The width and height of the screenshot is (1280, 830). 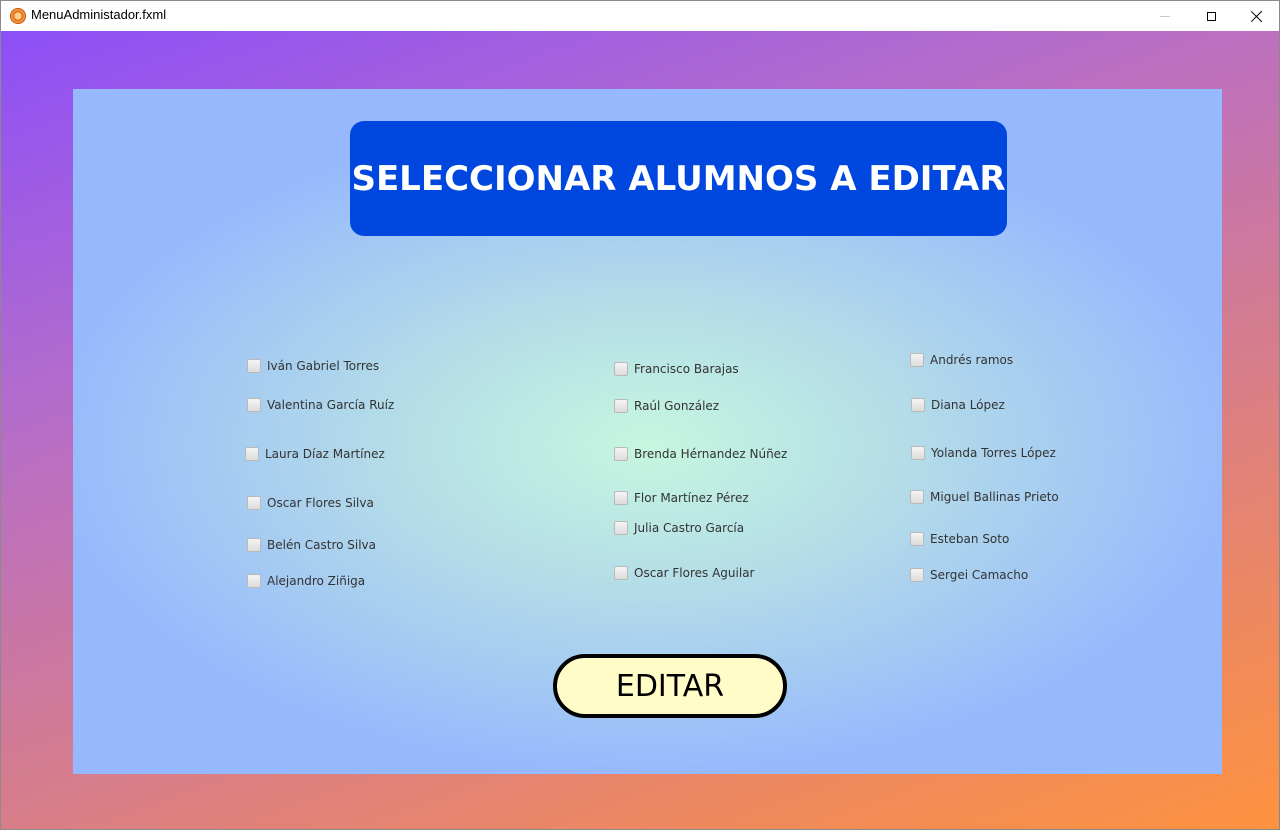 I want to click on student-checkbox: Valentina García Ruíz, so click(x=320, y=405).